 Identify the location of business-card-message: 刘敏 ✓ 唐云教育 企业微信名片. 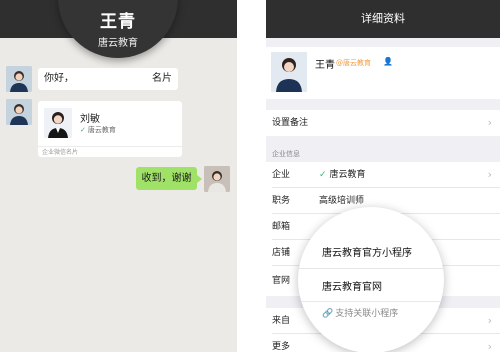
(110, 129).